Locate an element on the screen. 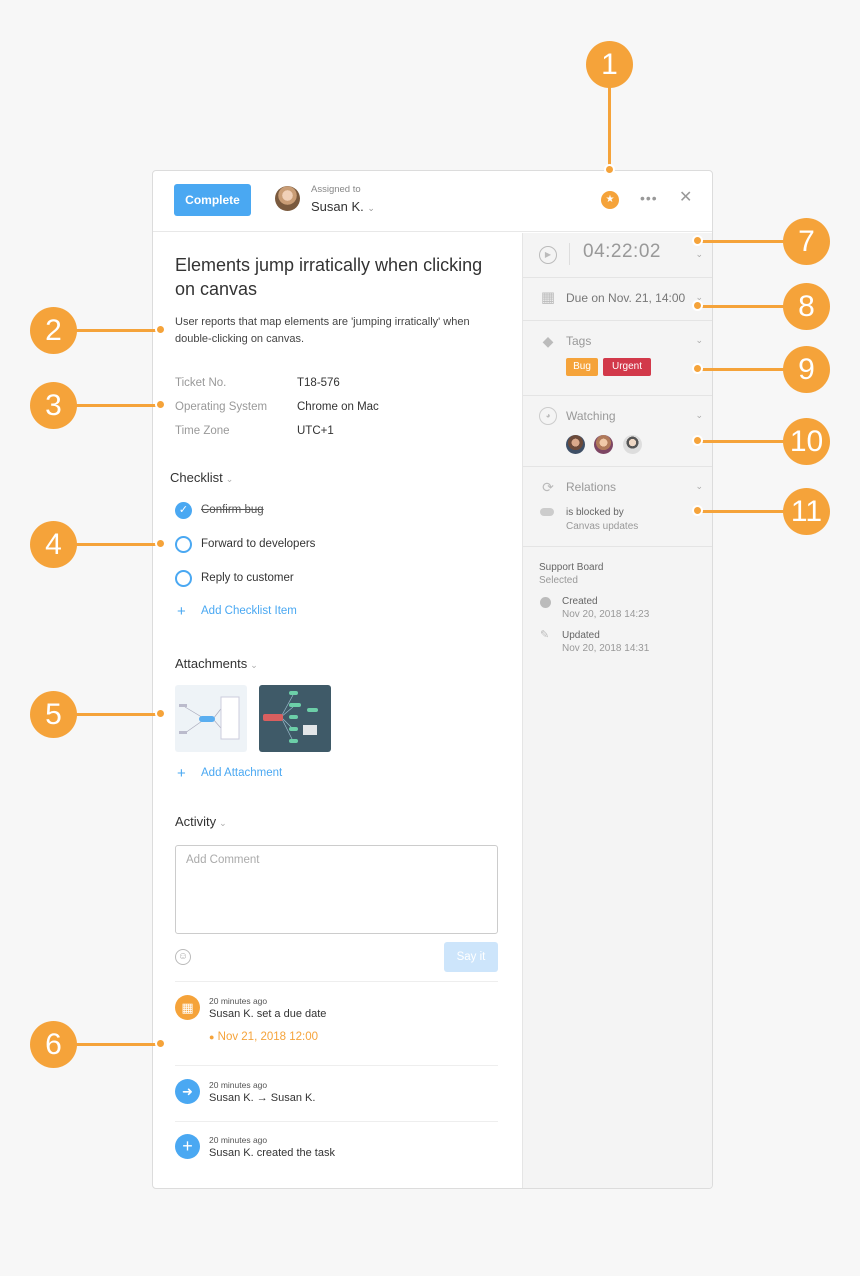 The height and width of the screenshot is (1276, 860). watching-section: ◕ Watching ⌄ is located at coordinates (617, 431).